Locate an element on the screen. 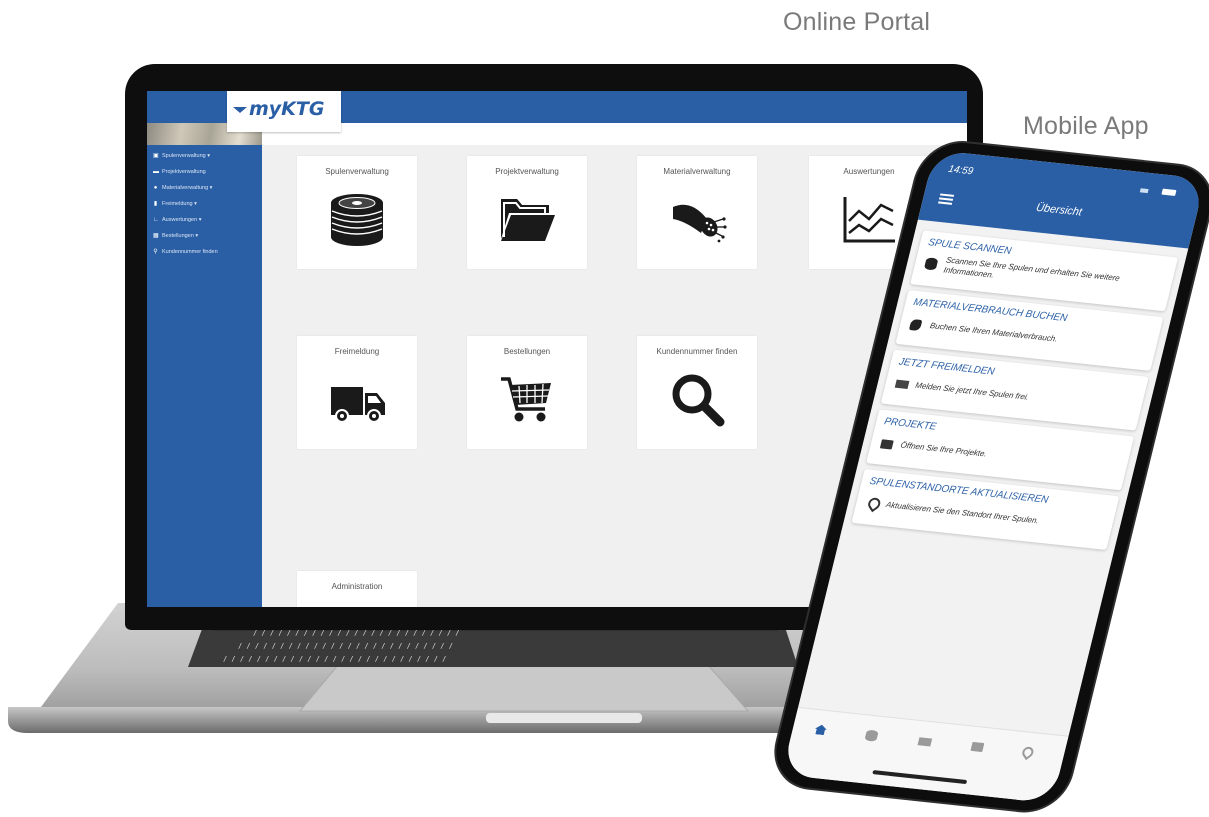  tile-title: Auswertungen is located at coordinates (869, 171).